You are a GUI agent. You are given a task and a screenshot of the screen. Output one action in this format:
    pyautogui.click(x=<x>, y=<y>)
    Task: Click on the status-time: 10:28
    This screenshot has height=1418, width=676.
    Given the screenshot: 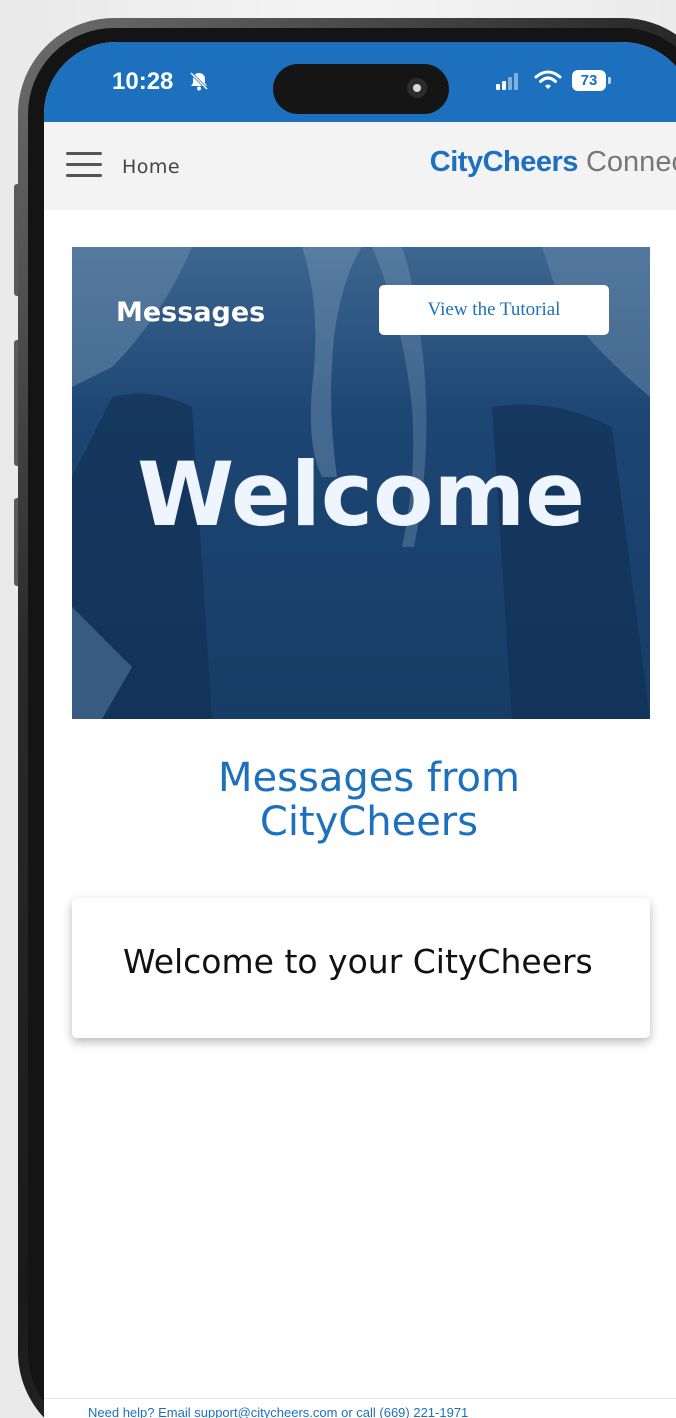 What is the action you would take?
    pyautogui.click(x=143, y=81)
    